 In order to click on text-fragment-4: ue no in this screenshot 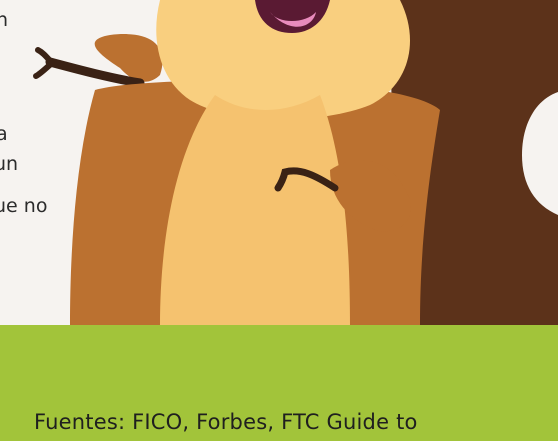, I will do `click(24, 206)`.